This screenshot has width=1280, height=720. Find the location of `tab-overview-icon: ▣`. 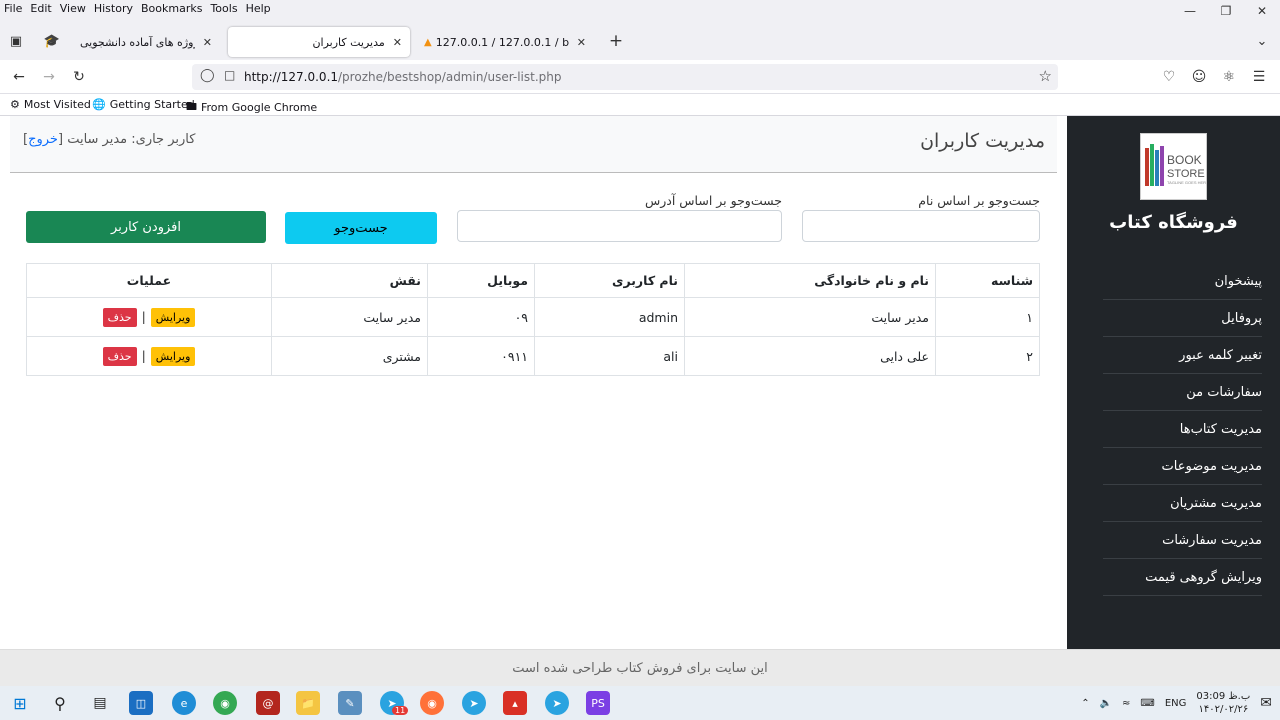

tab-overview-icon: ▣ is located at coordinates (16, 41).